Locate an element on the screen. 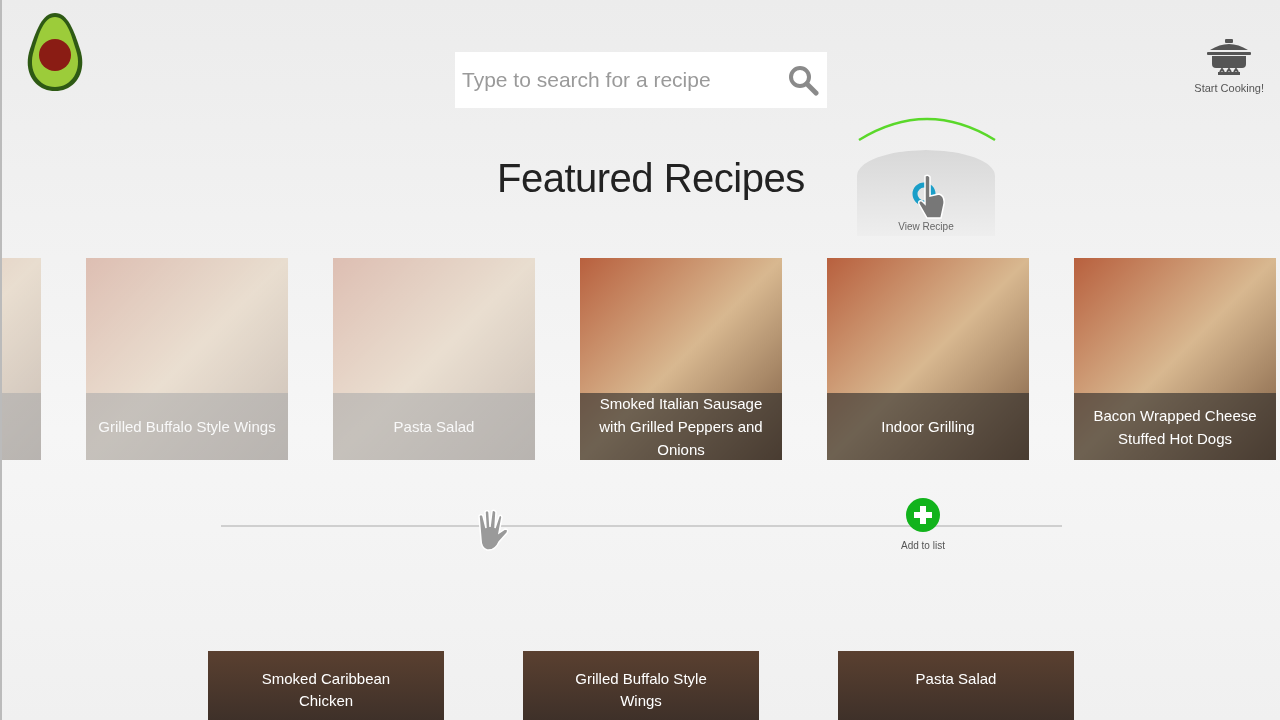  pointing-hand-cursor-icon is located at coordinates (932, 197).